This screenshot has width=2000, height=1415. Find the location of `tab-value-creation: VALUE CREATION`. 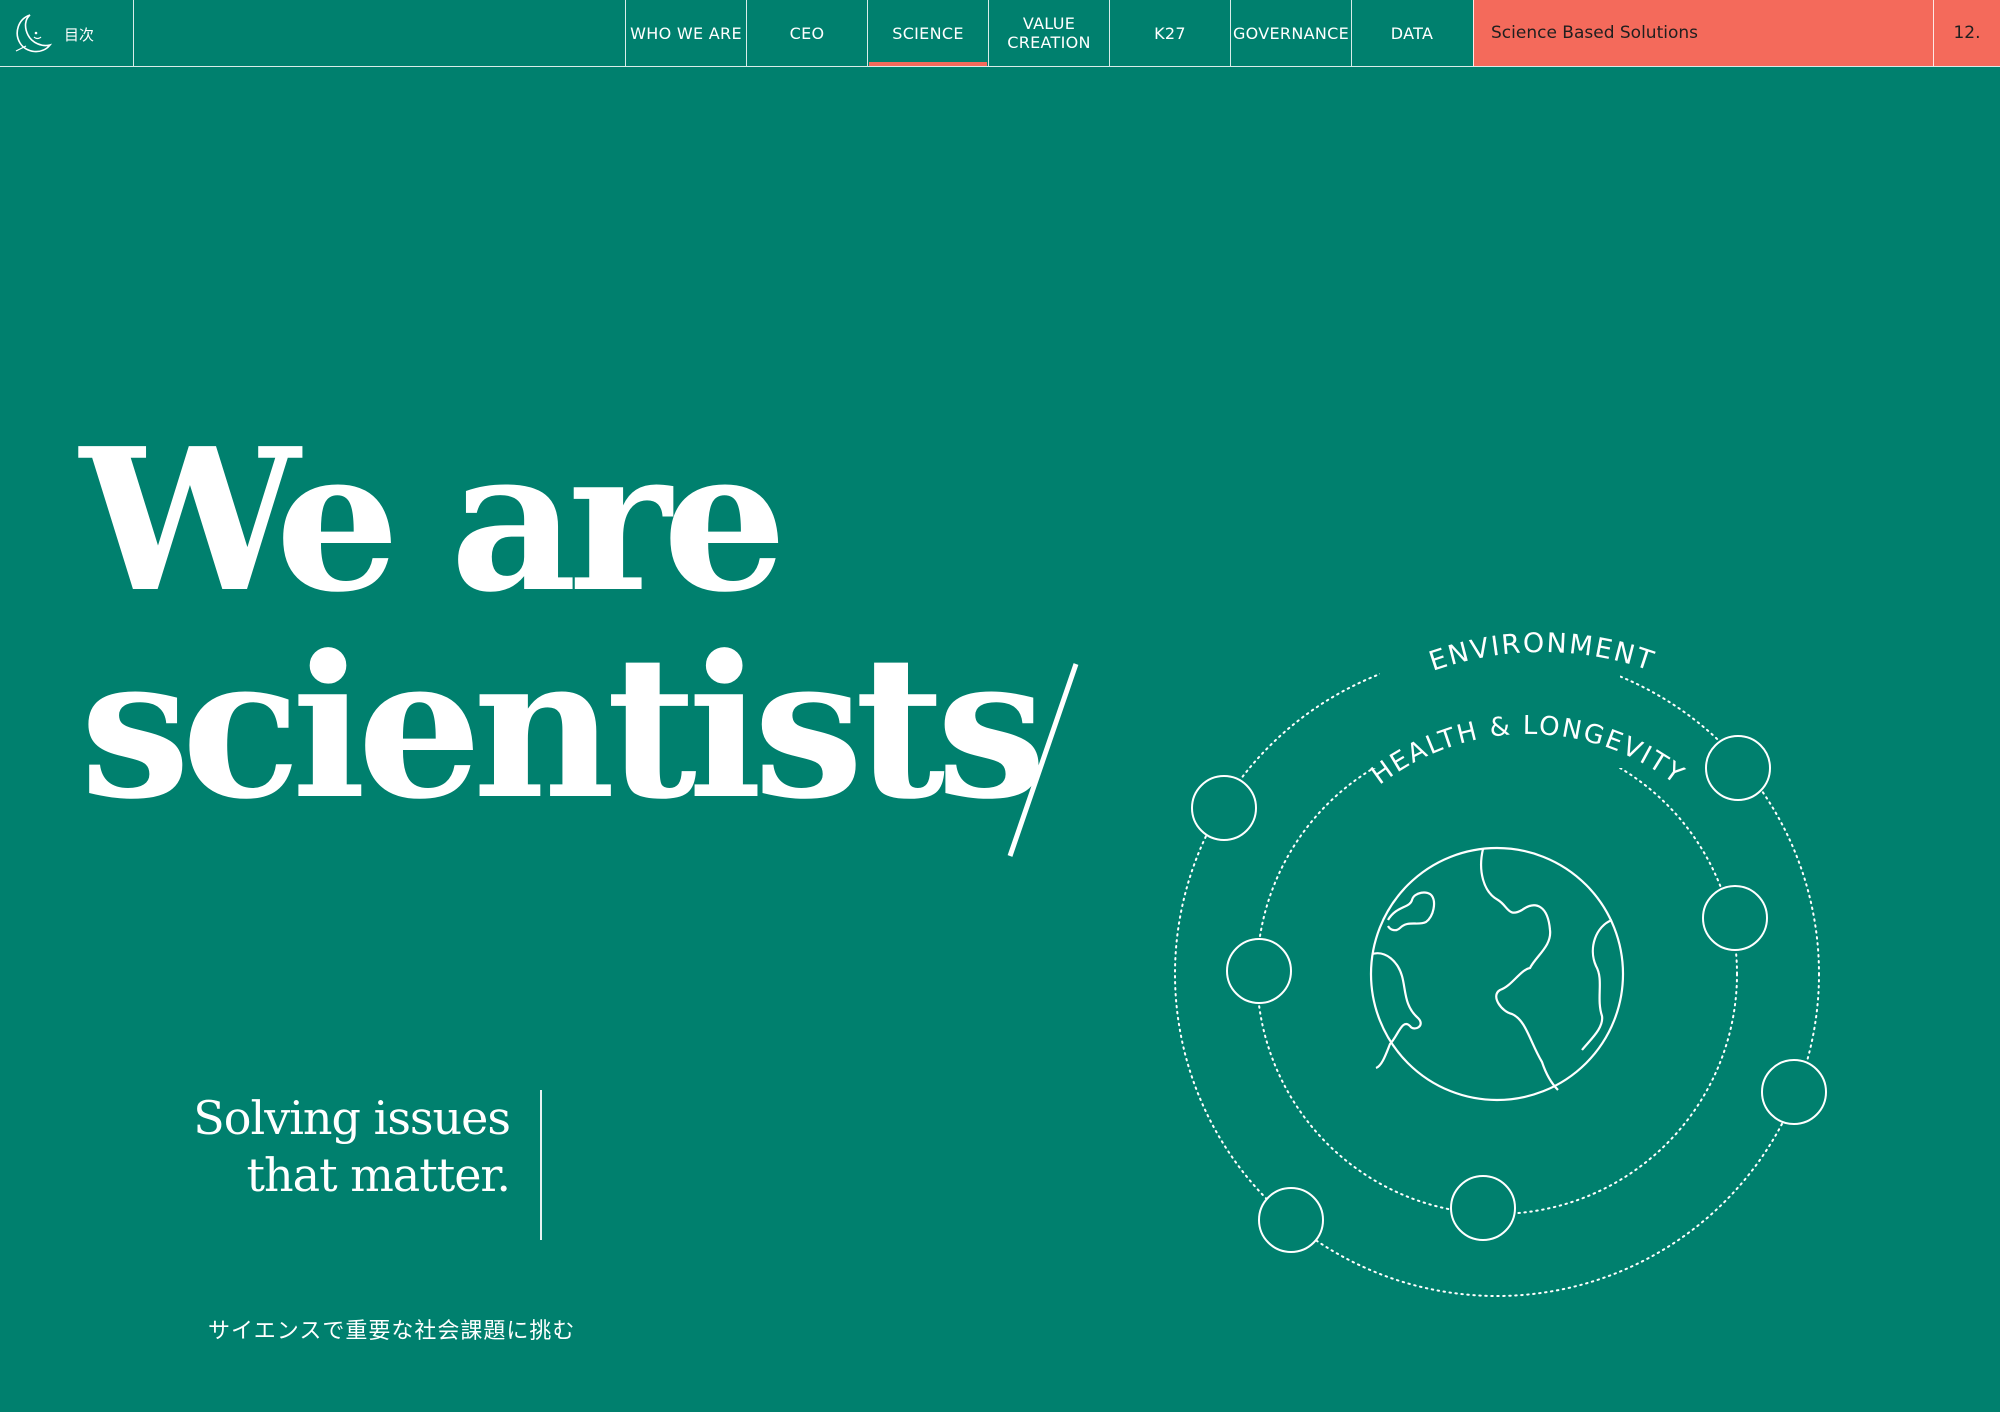

tab-value-creation: VALUE CREATION is located at coordinates (1048, 33).